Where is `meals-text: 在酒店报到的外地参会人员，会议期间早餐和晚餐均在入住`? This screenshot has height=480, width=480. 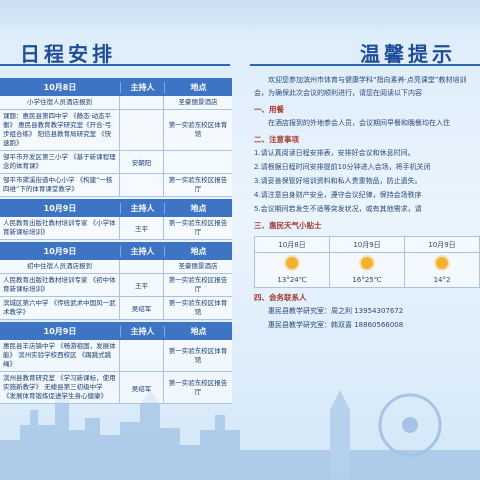
meals-text: 在酒店报到的外地参会人员，会议期间早餐和晚餐均在入住 is located at coordinates (359, 123).